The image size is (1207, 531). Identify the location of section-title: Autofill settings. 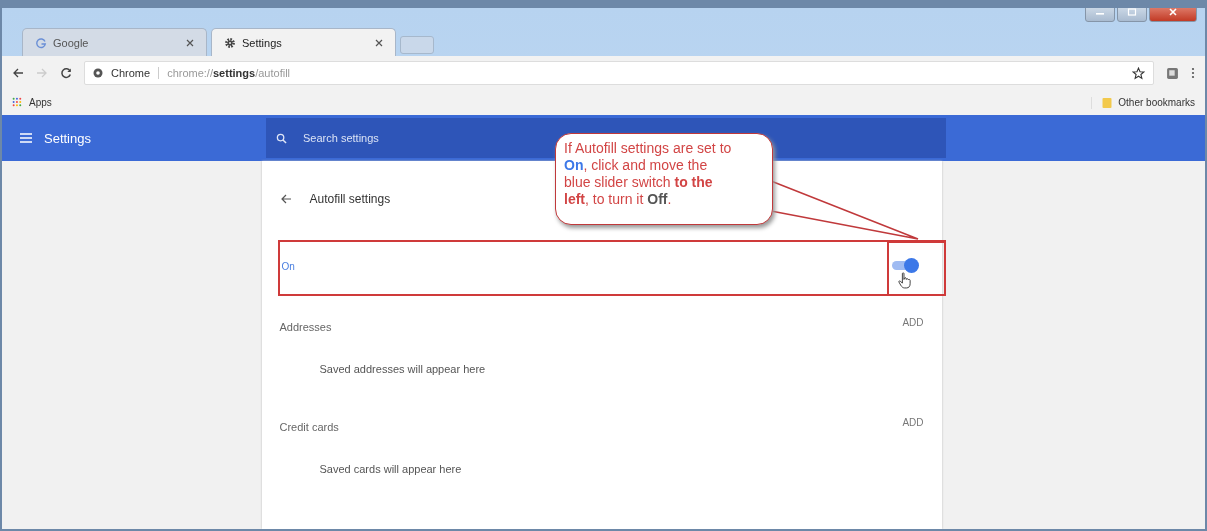
(350, 199).